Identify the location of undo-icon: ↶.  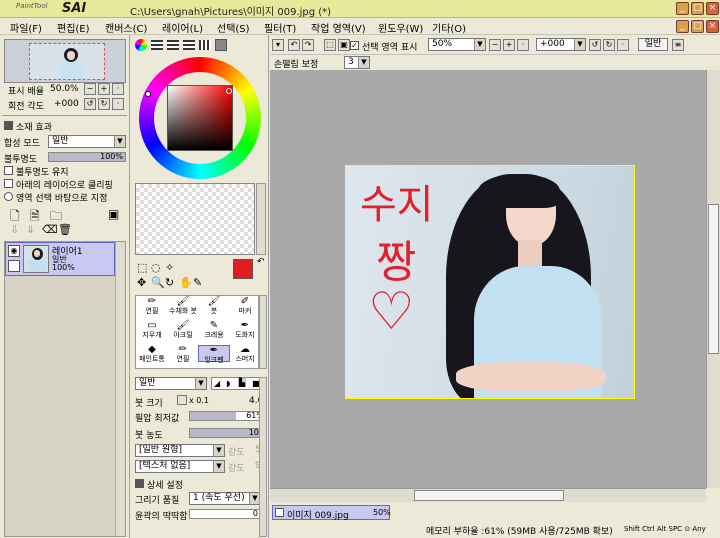
(294, 45).